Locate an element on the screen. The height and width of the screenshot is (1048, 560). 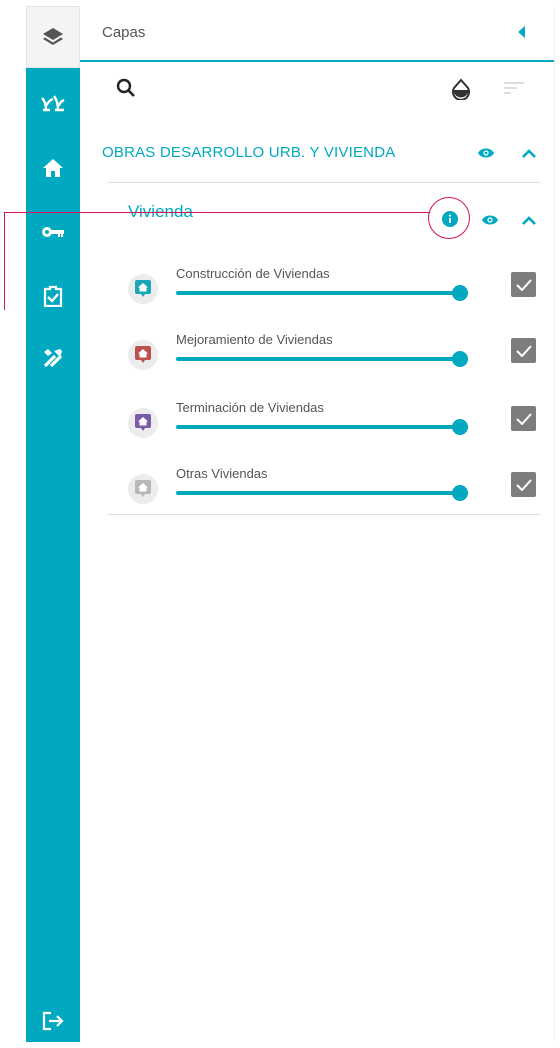
logout-button is located at coordinates (53, 1021).